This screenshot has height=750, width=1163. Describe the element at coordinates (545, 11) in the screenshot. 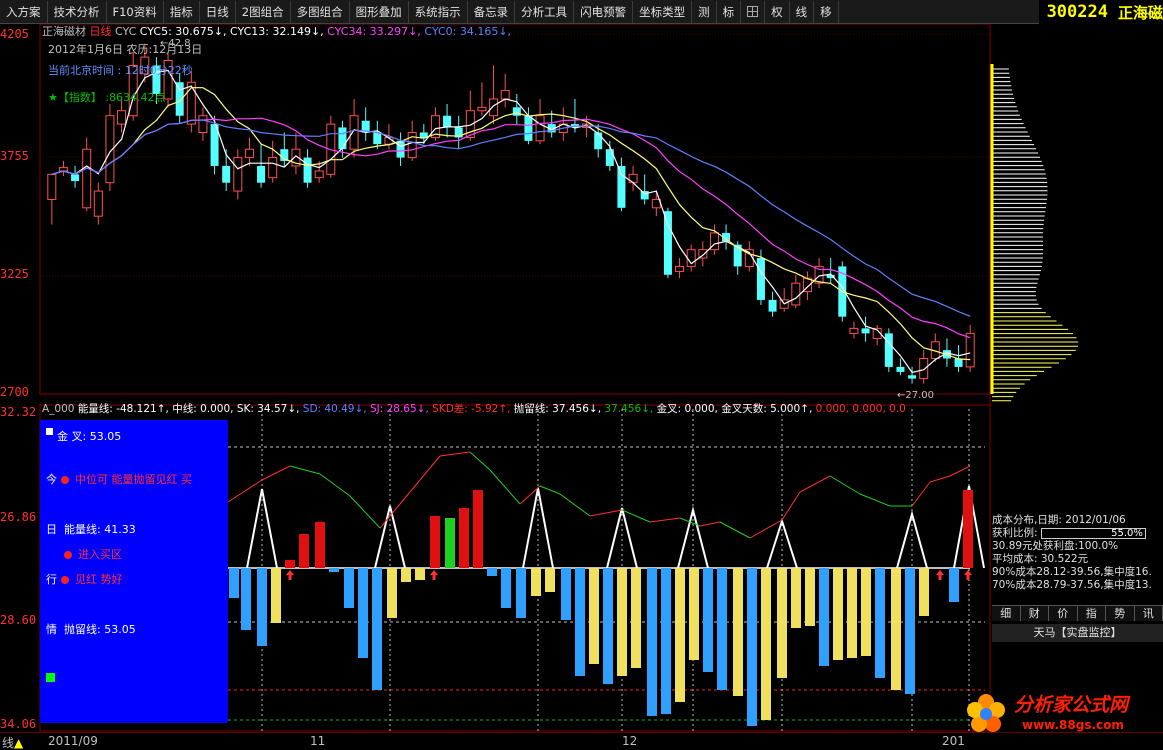

I see `toolbar-item-10: 分析工具` at that location.